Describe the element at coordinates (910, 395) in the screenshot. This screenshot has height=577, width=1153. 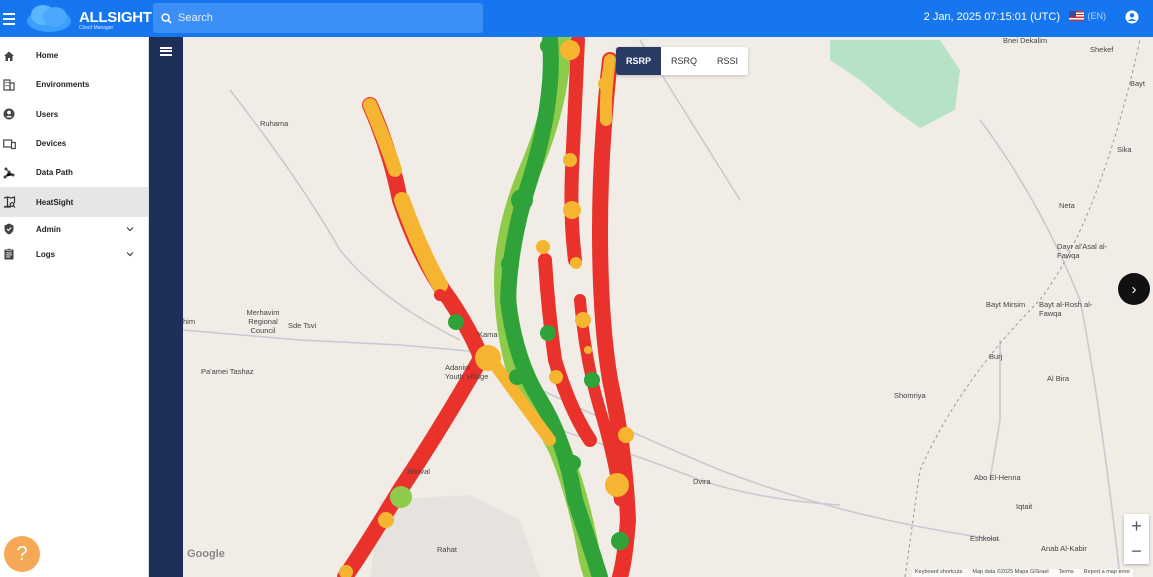
I see `map-label: Shomriya` at that location.